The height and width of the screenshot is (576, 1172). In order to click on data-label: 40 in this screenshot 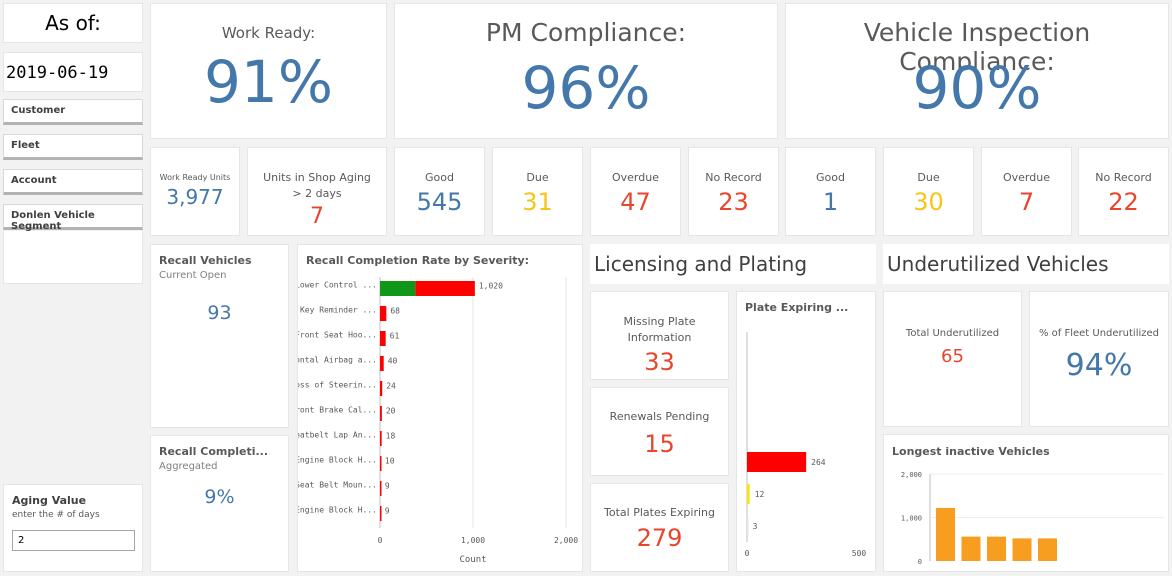, I will do `click(393, 361)`.